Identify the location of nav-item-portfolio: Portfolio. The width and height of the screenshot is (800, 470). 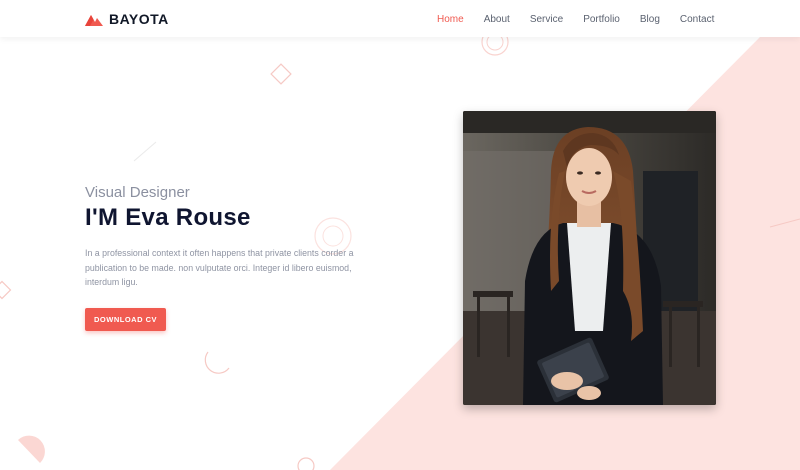
(601, 19).